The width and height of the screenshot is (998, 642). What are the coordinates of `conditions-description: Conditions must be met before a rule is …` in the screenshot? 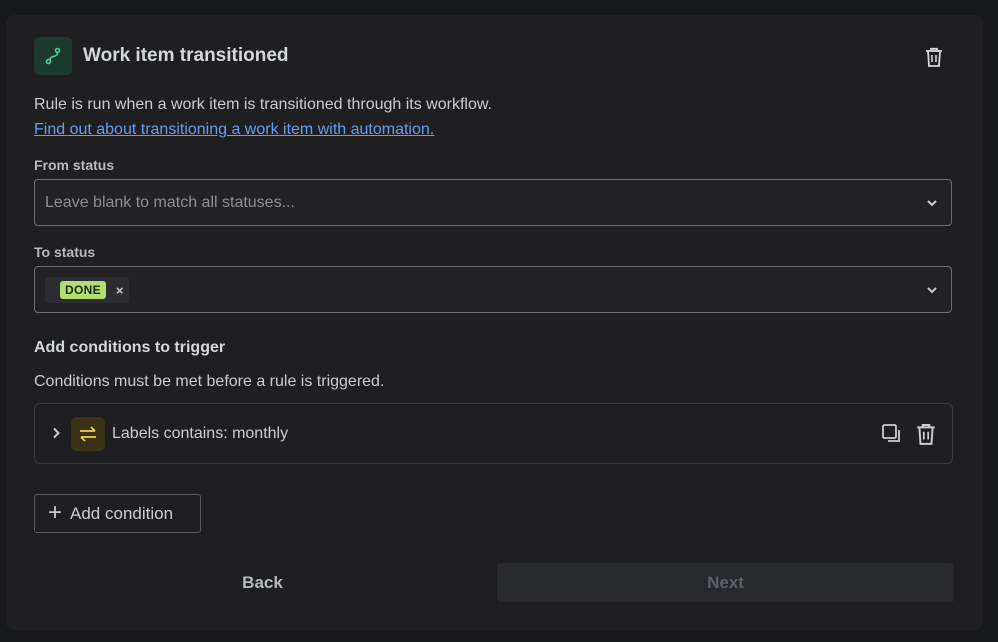 It's located at (209, 381).